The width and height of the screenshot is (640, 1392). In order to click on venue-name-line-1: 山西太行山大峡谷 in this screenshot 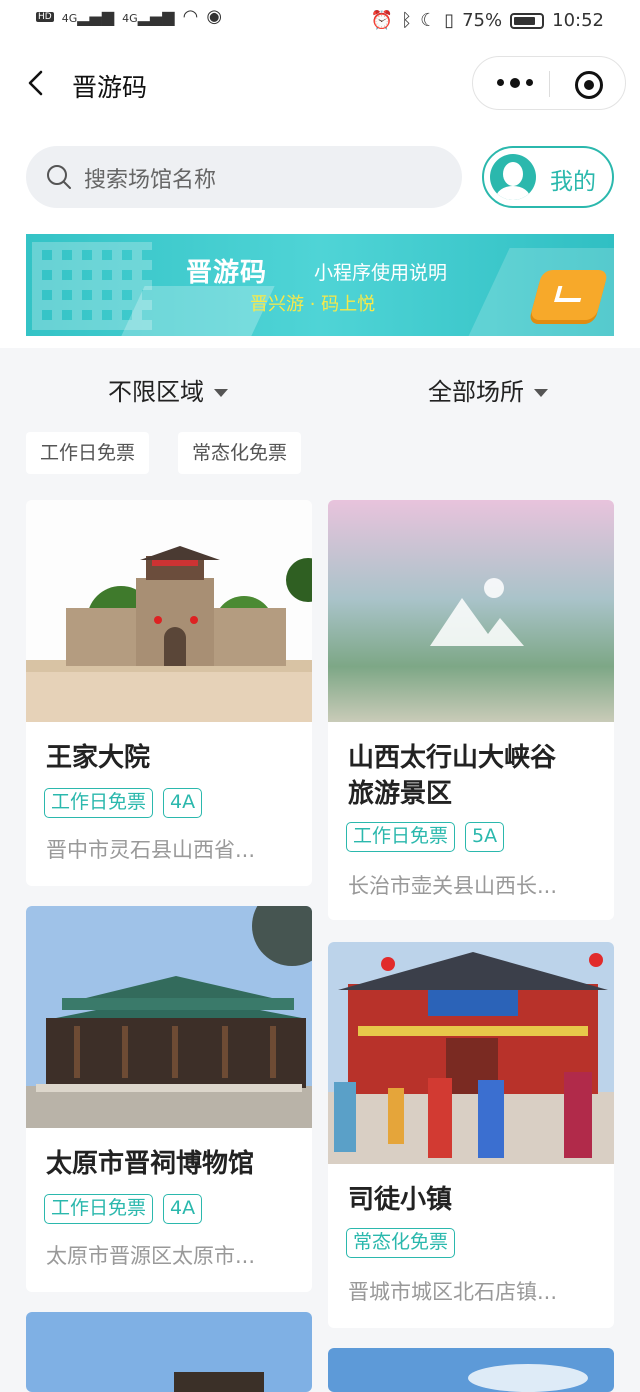, I will do `click(452, 758)`.